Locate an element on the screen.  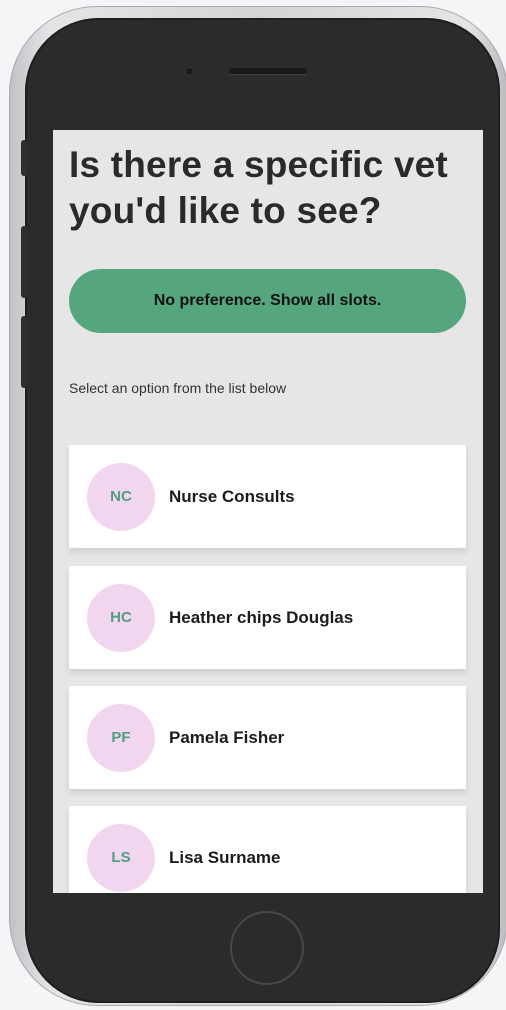
vet-name: Heather chips Douglas is located at coordinates (261, 617).